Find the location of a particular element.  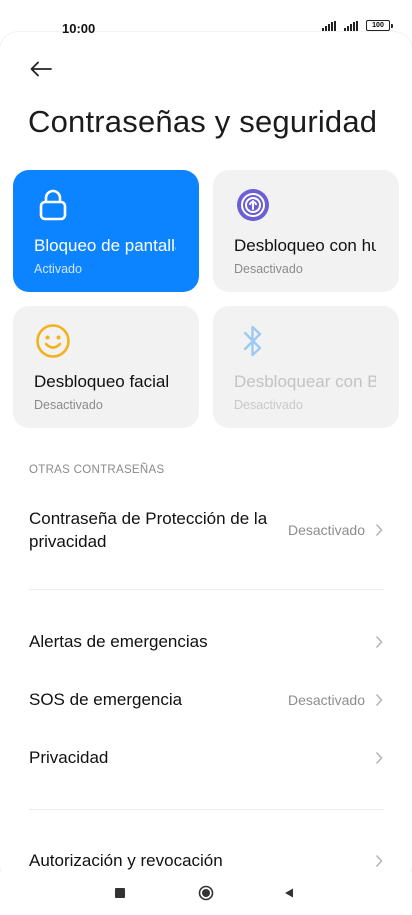

face-icon is located at coordinates (53, 341).